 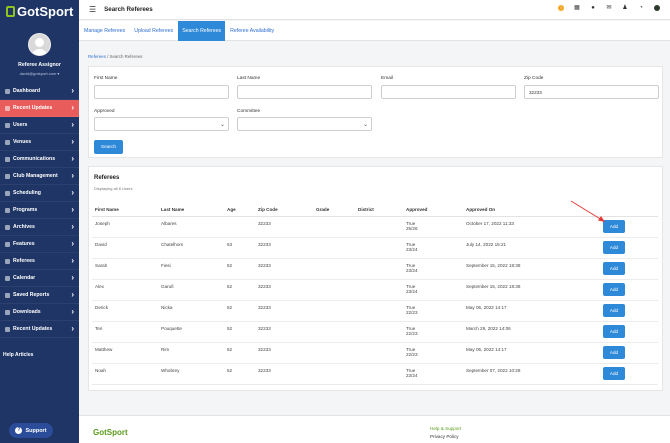 I want to click on alert-icon: !, so click(x=561, y=8).